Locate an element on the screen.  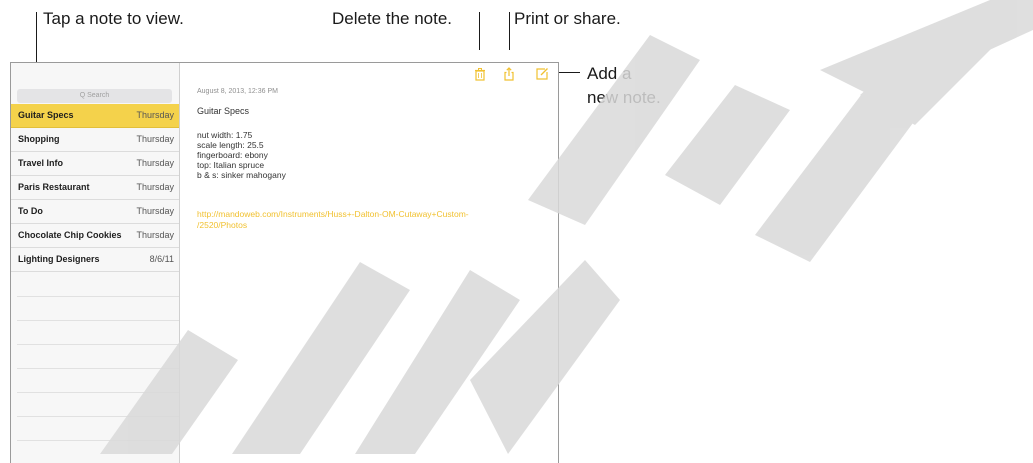
note-title: Guitar Specs is located at coordinates (223, 111).